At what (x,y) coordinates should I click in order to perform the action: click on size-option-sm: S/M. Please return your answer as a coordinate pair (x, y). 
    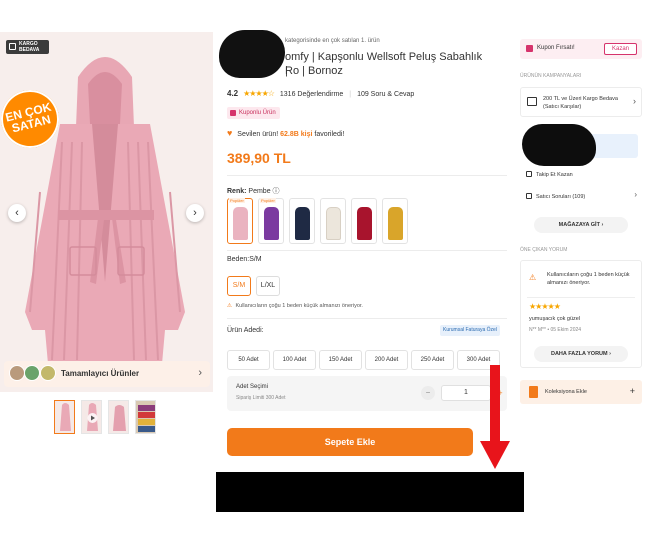
    Looking at the image, I should click on (239, 286).